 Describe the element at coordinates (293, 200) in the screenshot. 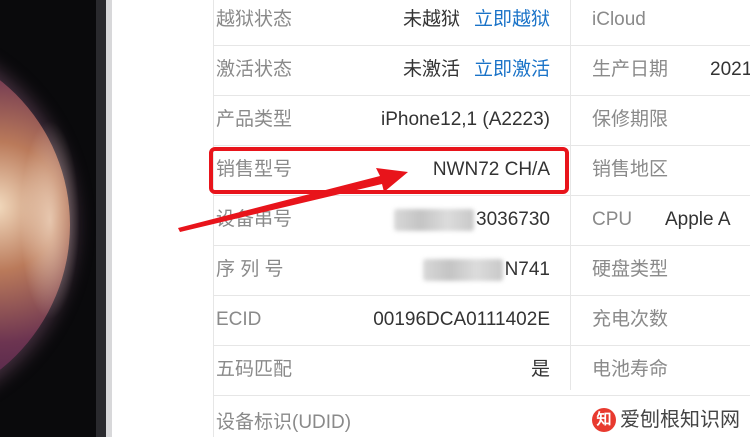

I see `annotation-arrow-icon` at that location.